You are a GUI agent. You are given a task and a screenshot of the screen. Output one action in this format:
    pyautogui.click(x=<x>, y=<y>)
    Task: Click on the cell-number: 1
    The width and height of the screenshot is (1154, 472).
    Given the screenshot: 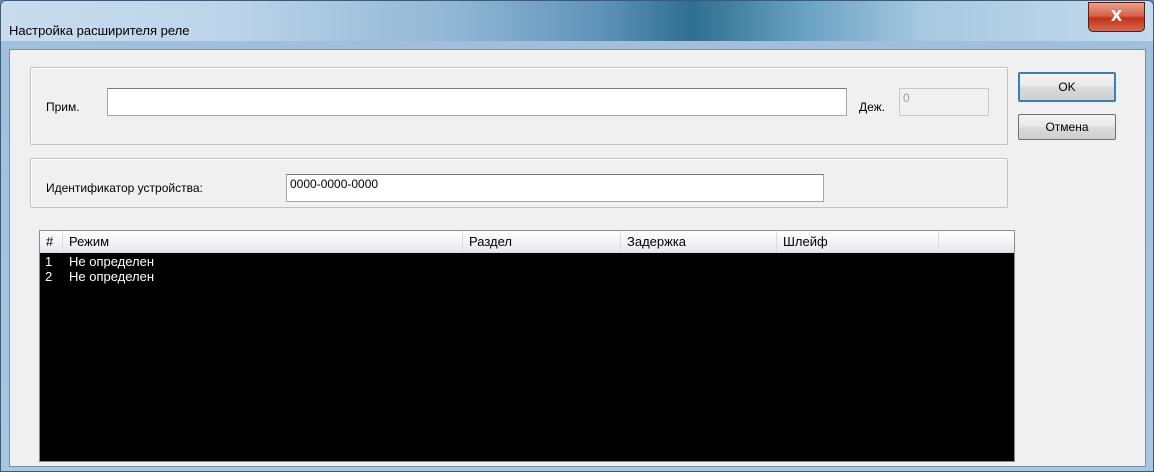 What is the action you would take?
    pyautogui.click(x=49, y=261)
    